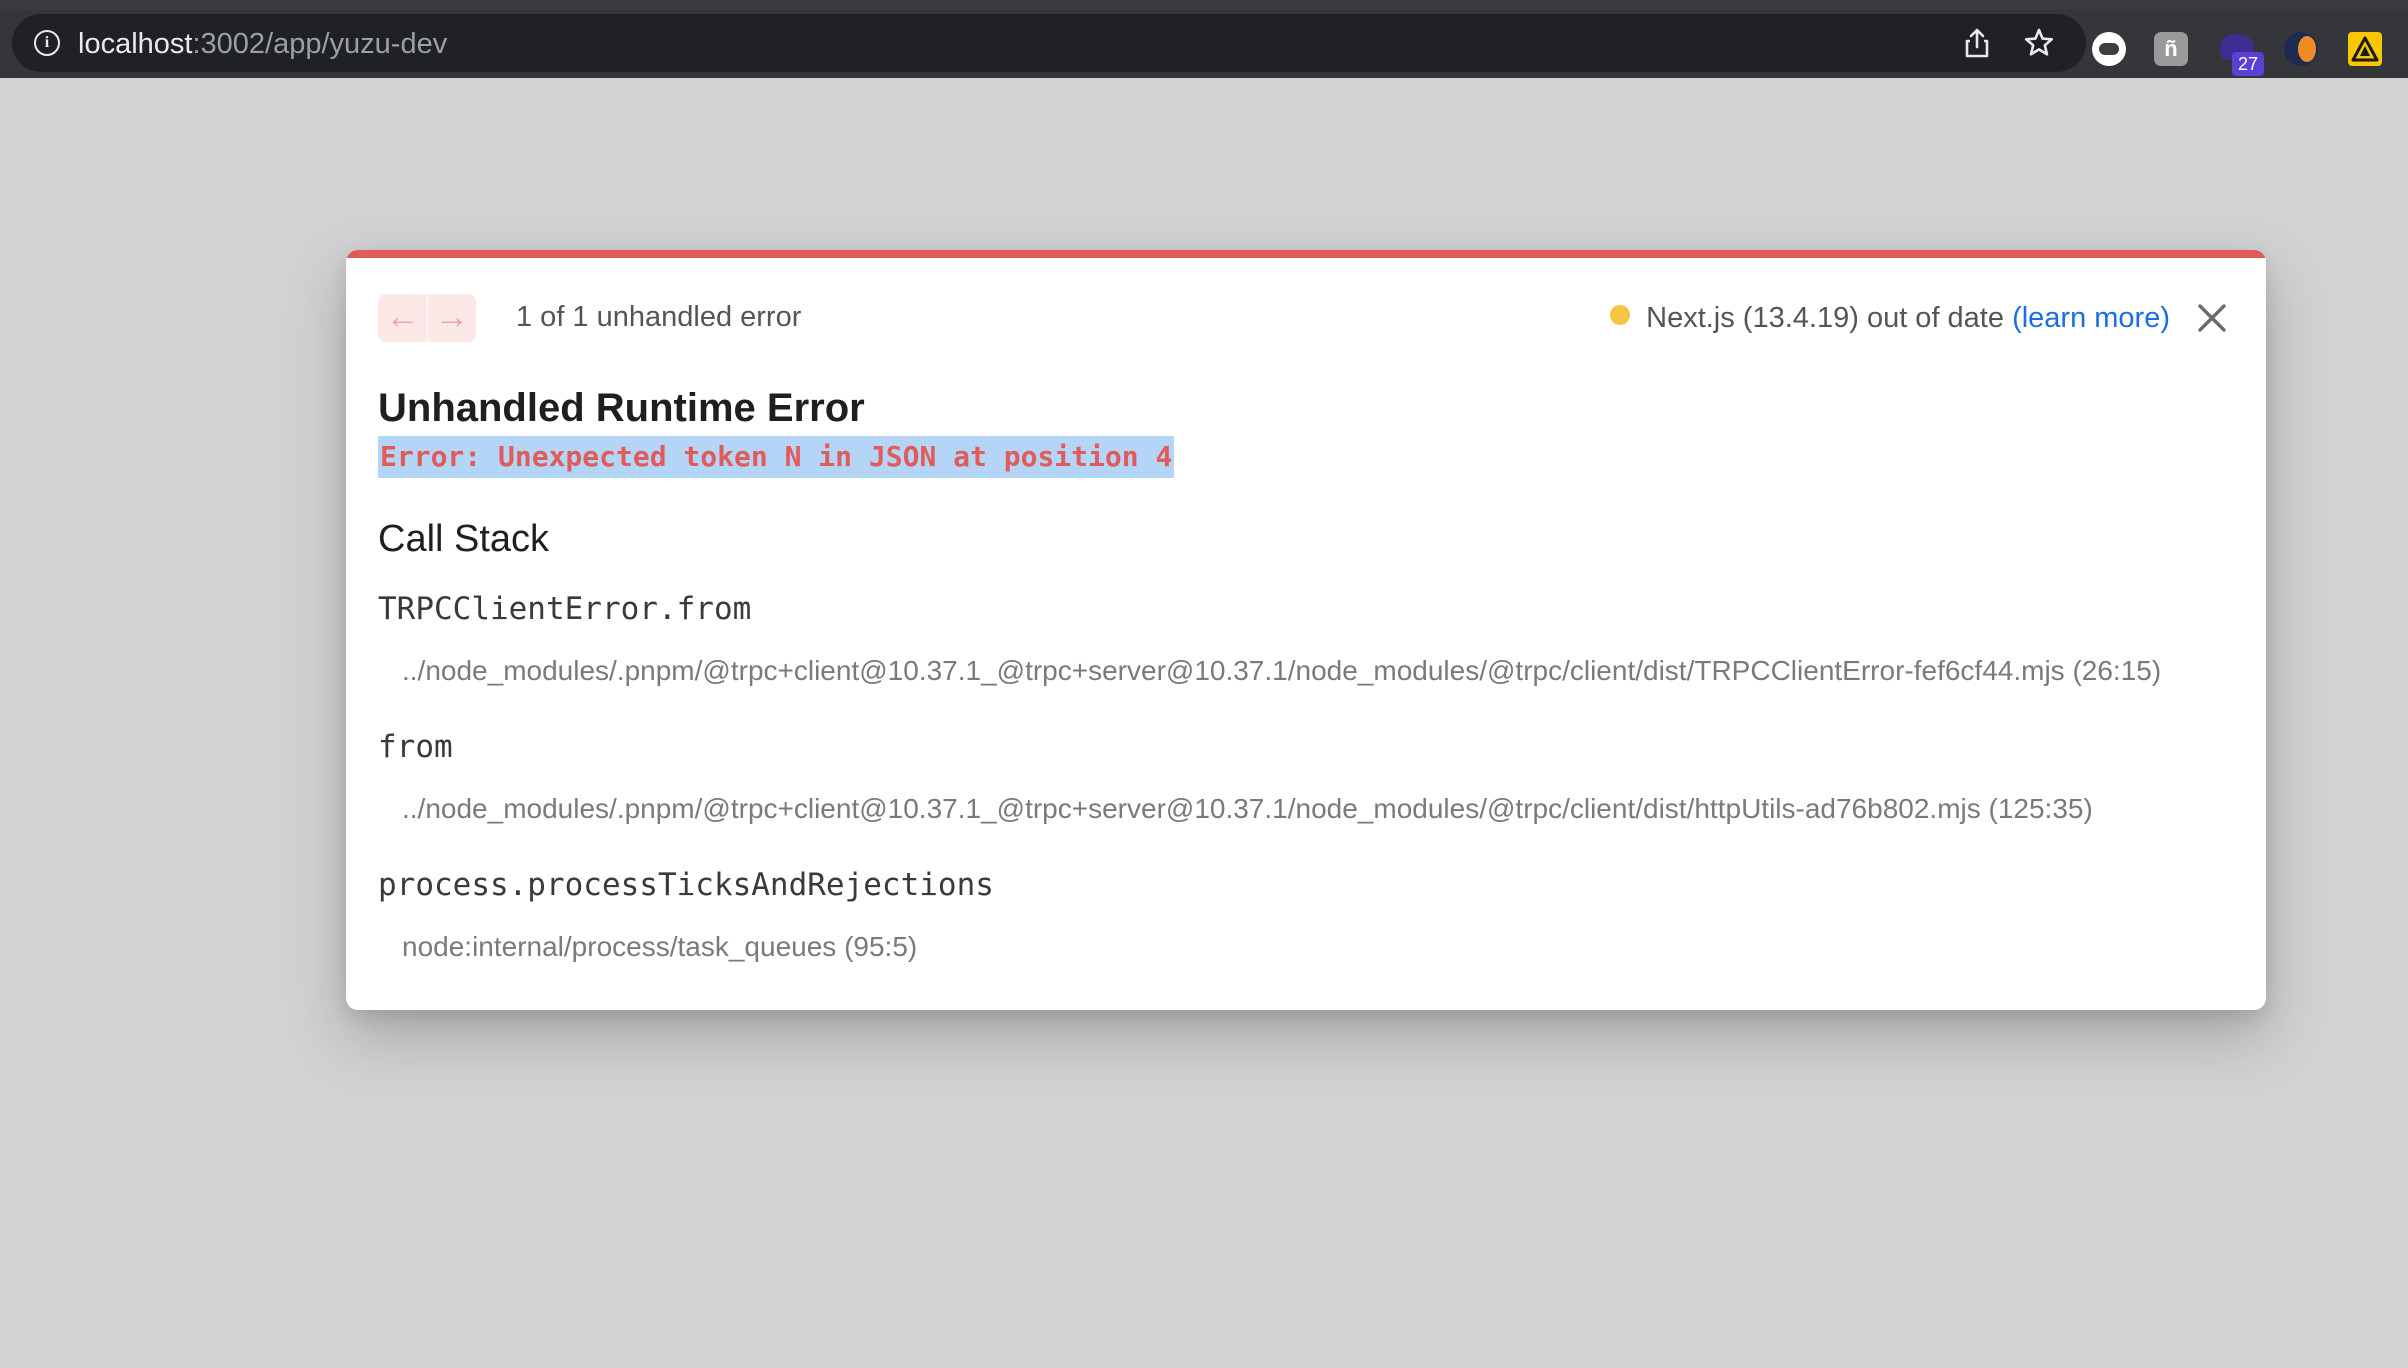  What do you see at coordinates (565, 609) in the screenshot?
I see `stack-frame-function: TRPCClientError.from` at bounding box center [565, 609].